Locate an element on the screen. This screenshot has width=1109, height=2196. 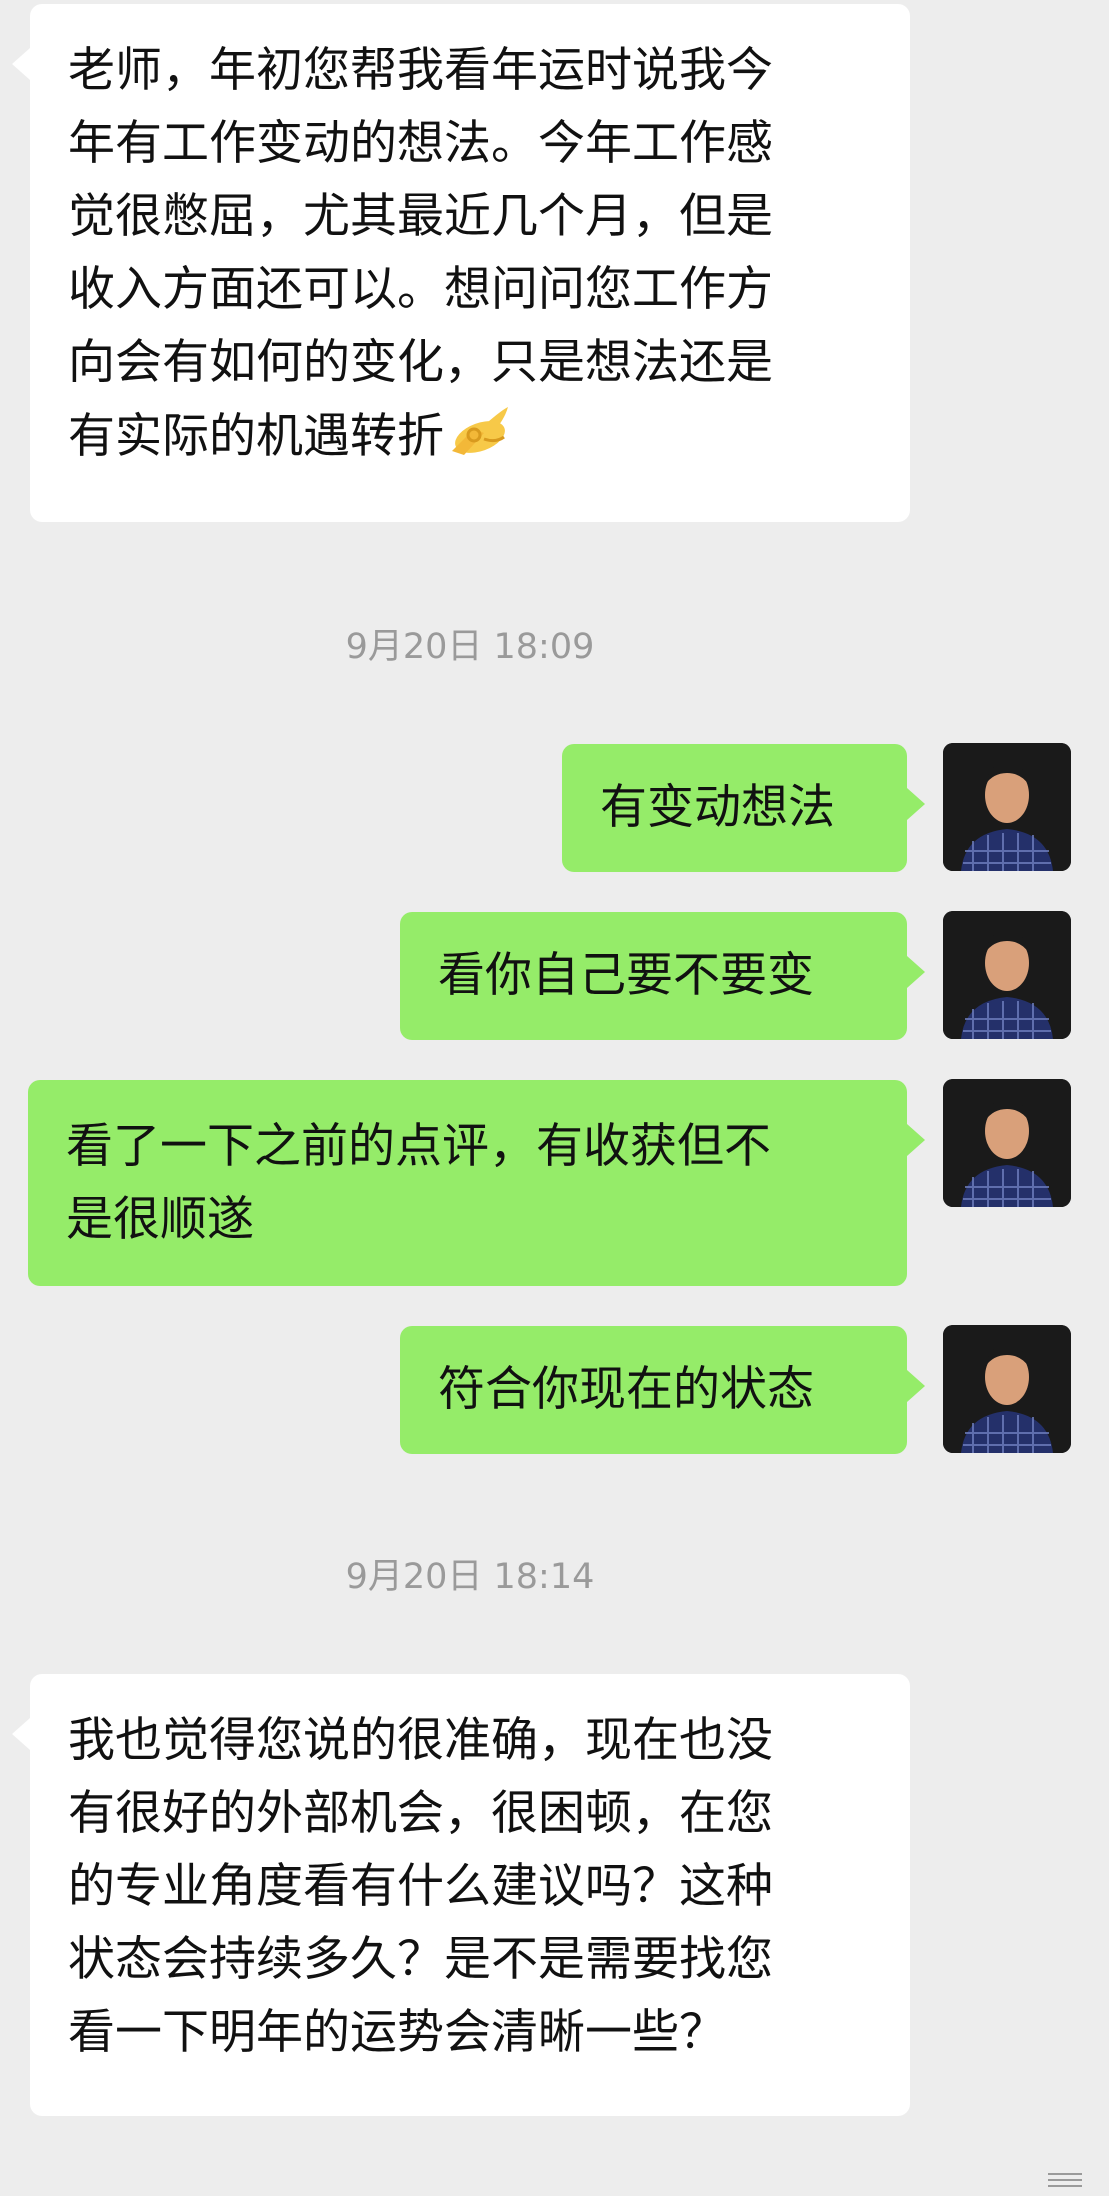
message-text: 有实际的机遇转折 is located at coordinates (256, 436).